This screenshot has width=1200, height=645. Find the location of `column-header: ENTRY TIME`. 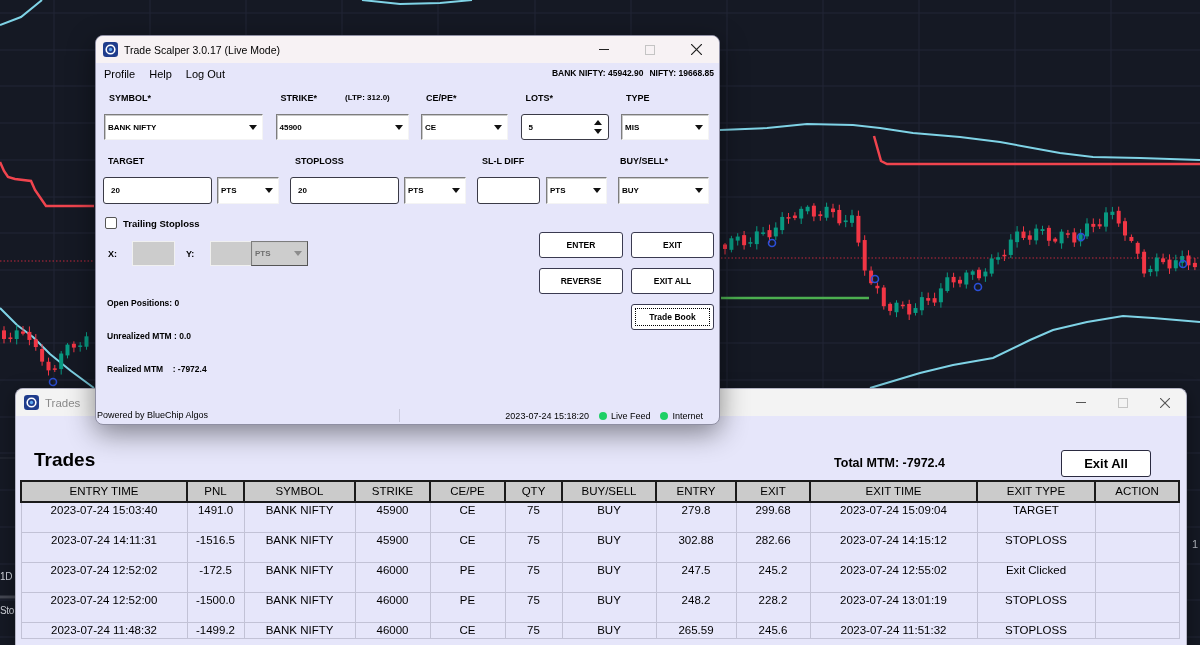

column-header: ENTRY TIME is located at coordinates (104, 491).